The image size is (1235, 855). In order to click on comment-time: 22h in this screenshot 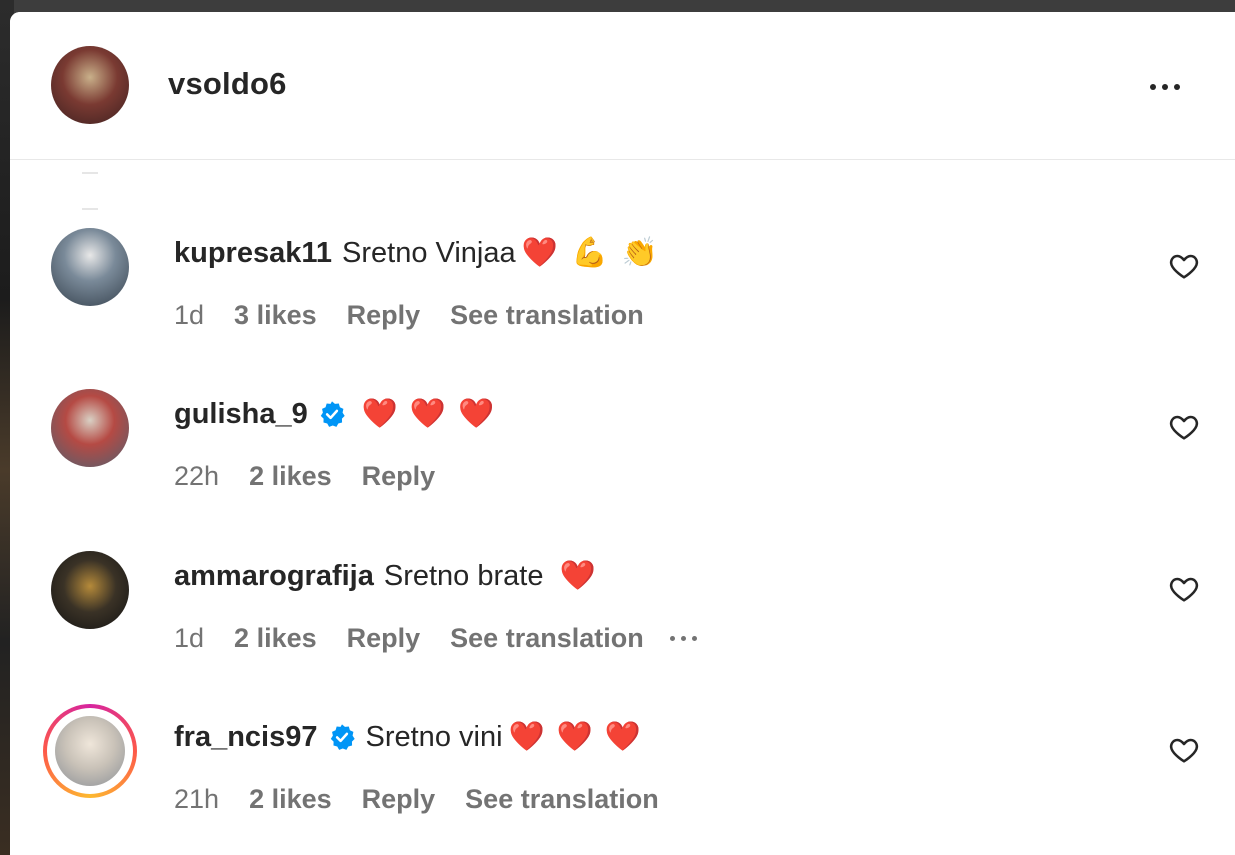, I will do `click(196, 476)`.